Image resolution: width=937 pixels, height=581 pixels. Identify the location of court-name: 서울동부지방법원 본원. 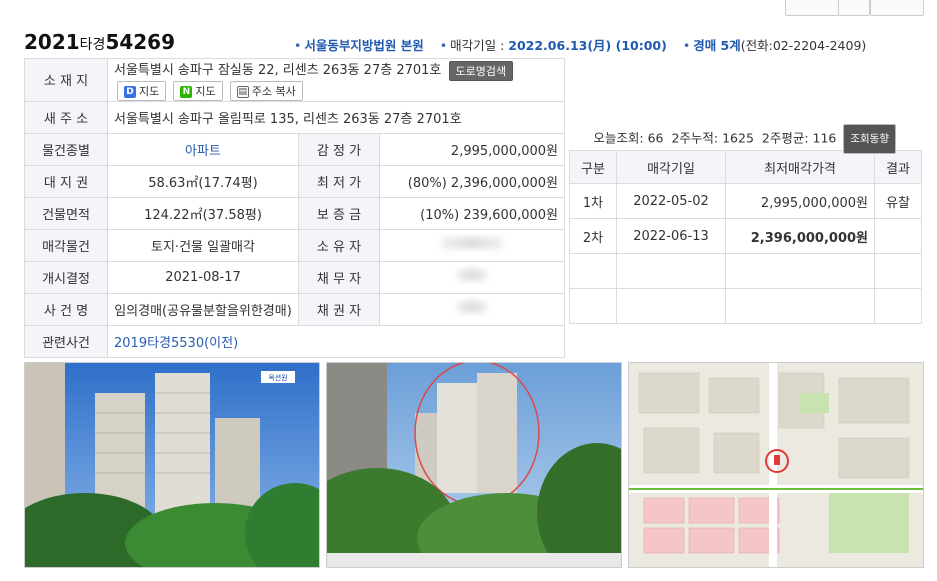
(364, 45).